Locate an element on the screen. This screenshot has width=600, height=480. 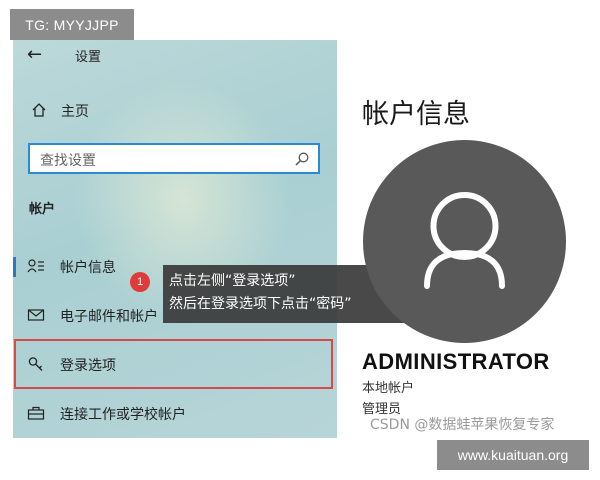
mail-icon is located at coordinates (36, 315).